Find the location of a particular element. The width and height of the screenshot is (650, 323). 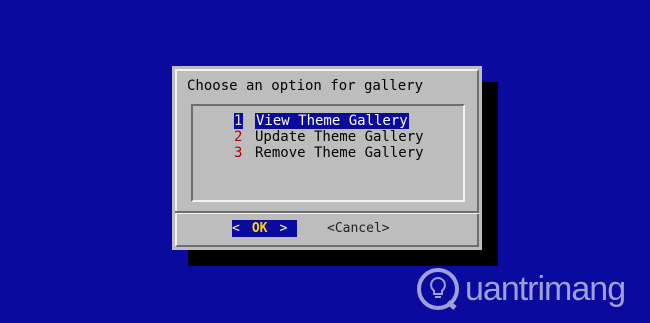

menu-item-update-theme-gallery: 2 Update Theme Gallery is located at coordinates (329, 137).